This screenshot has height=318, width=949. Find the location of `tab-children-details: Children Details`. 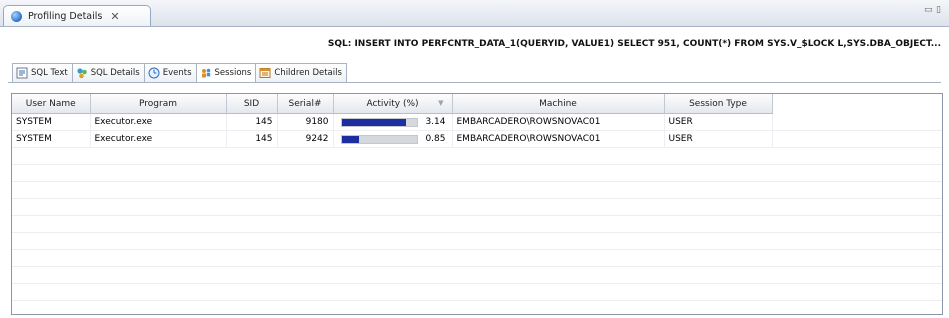

tab-children-details: Children Details is located at coordinates (301, 72).